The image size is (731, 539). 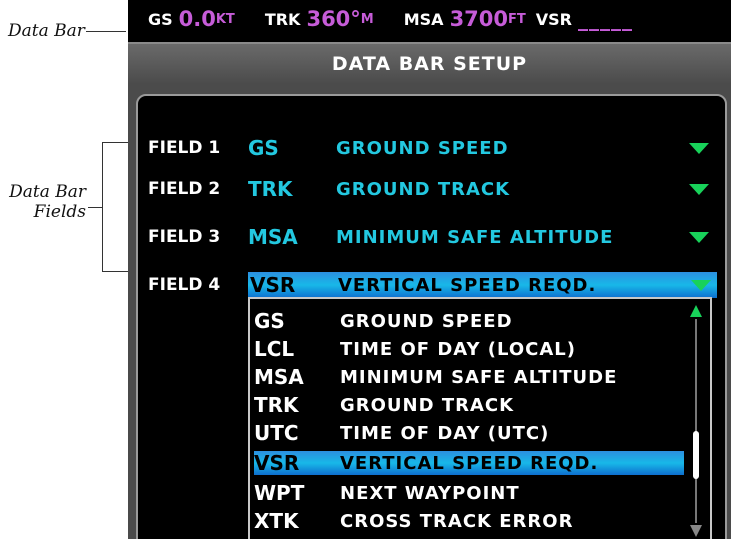 I want to click on list-item: XTK CROSS TRACK ERROR, so click(x=469, y=521).